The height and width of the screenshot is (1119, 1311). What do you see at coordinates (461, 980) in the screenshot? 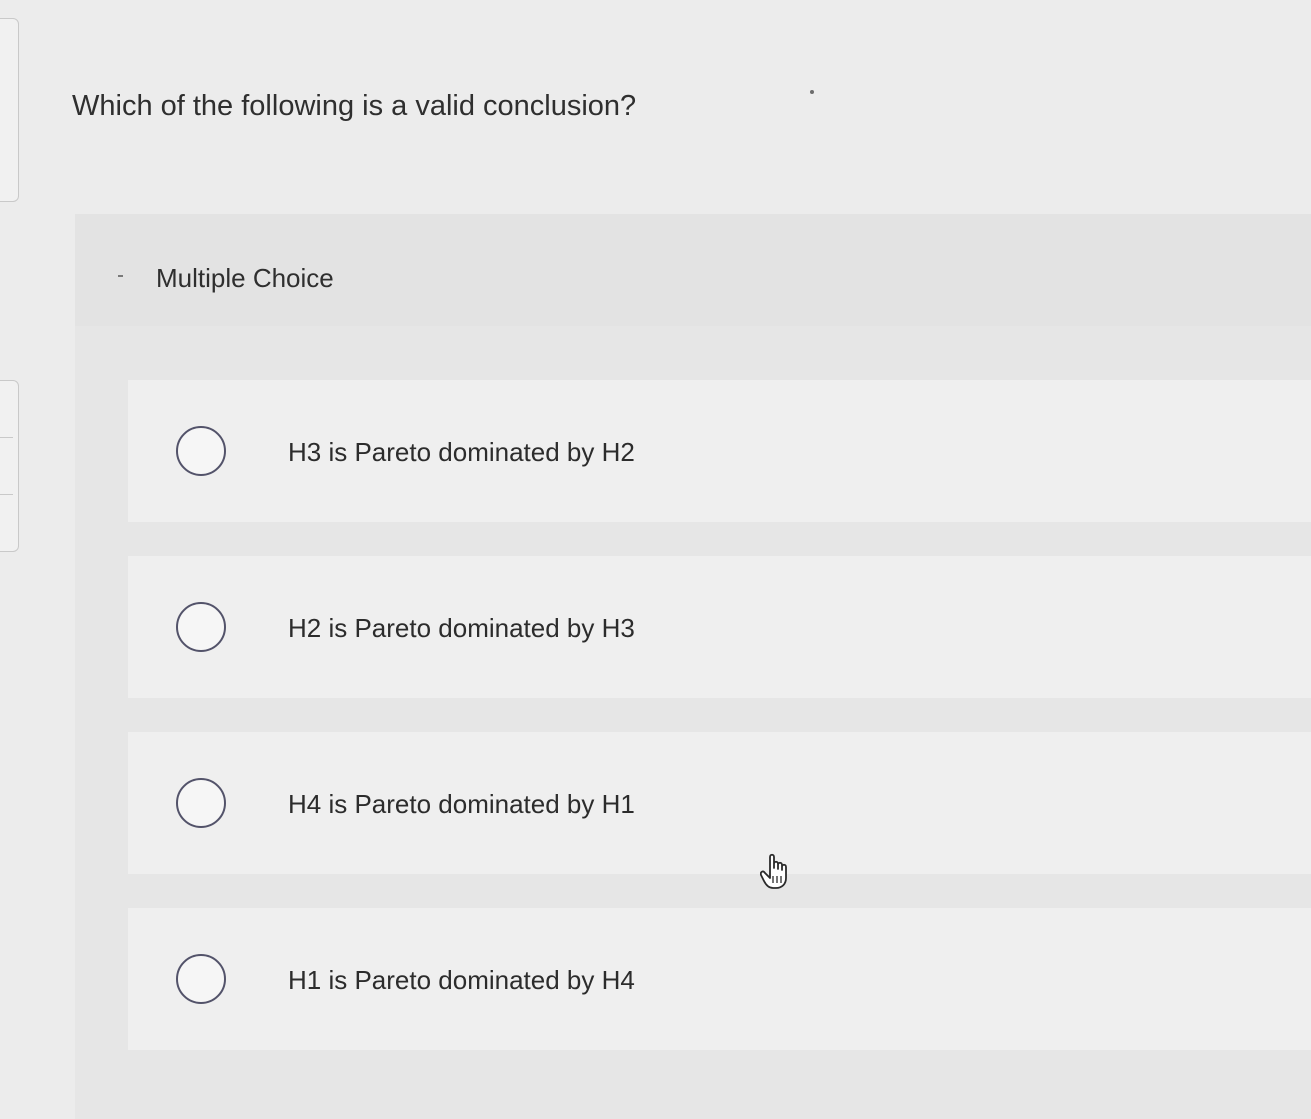
I see `answer-choice-label: H1 is Pareto dominated by H4` at bounding box center [461, 980].